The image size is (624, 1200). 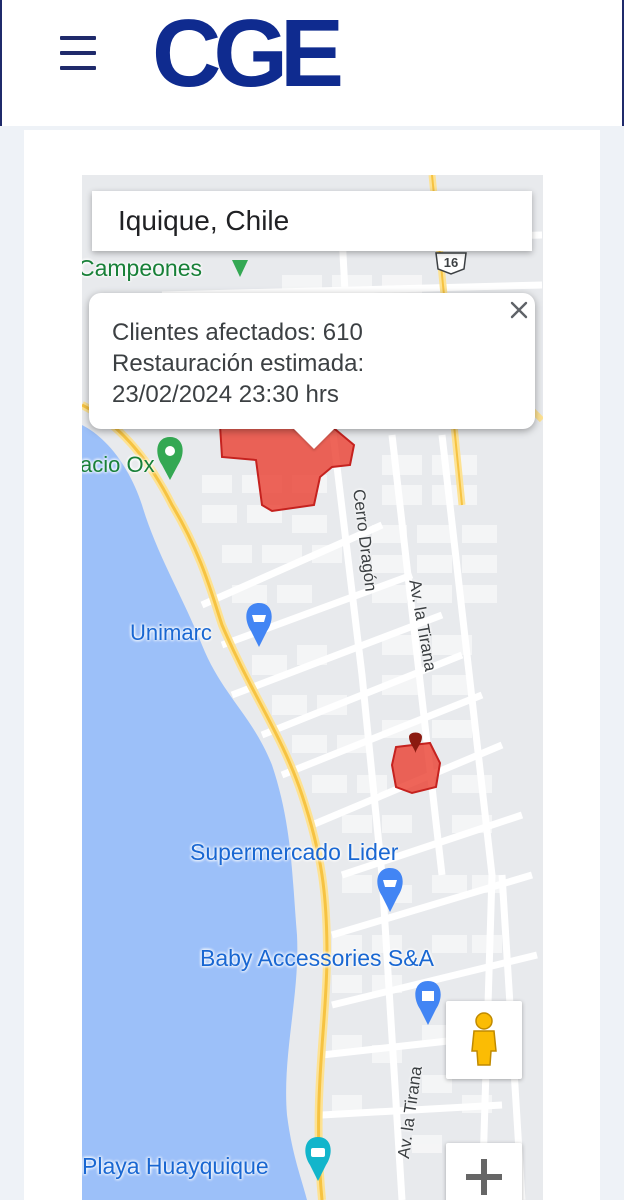 I want to click on logo-text: CGE, so click(x=246, y=54).